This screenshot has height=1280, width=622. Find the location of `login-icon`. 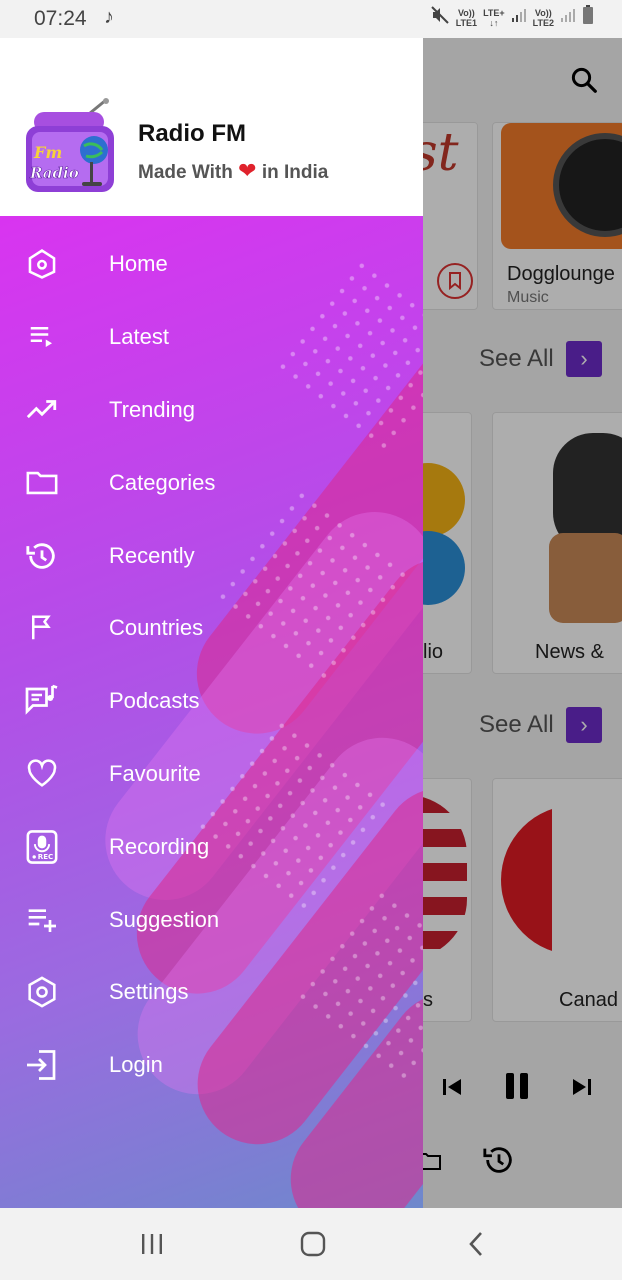

login-icon is located at coordinates (42, 1065).